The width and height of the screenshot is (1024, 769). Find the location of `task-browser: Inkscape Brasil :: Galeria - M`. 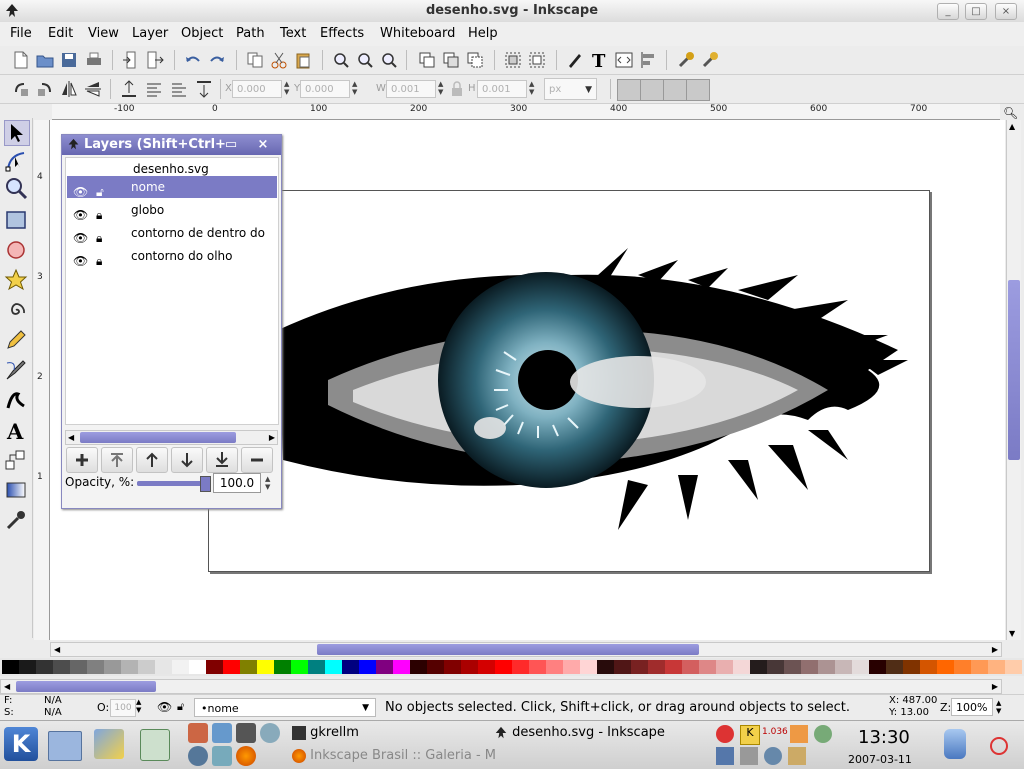

task-browser: Inkscape Brasil :: Galeria - M is located at coordinates (497, 756).